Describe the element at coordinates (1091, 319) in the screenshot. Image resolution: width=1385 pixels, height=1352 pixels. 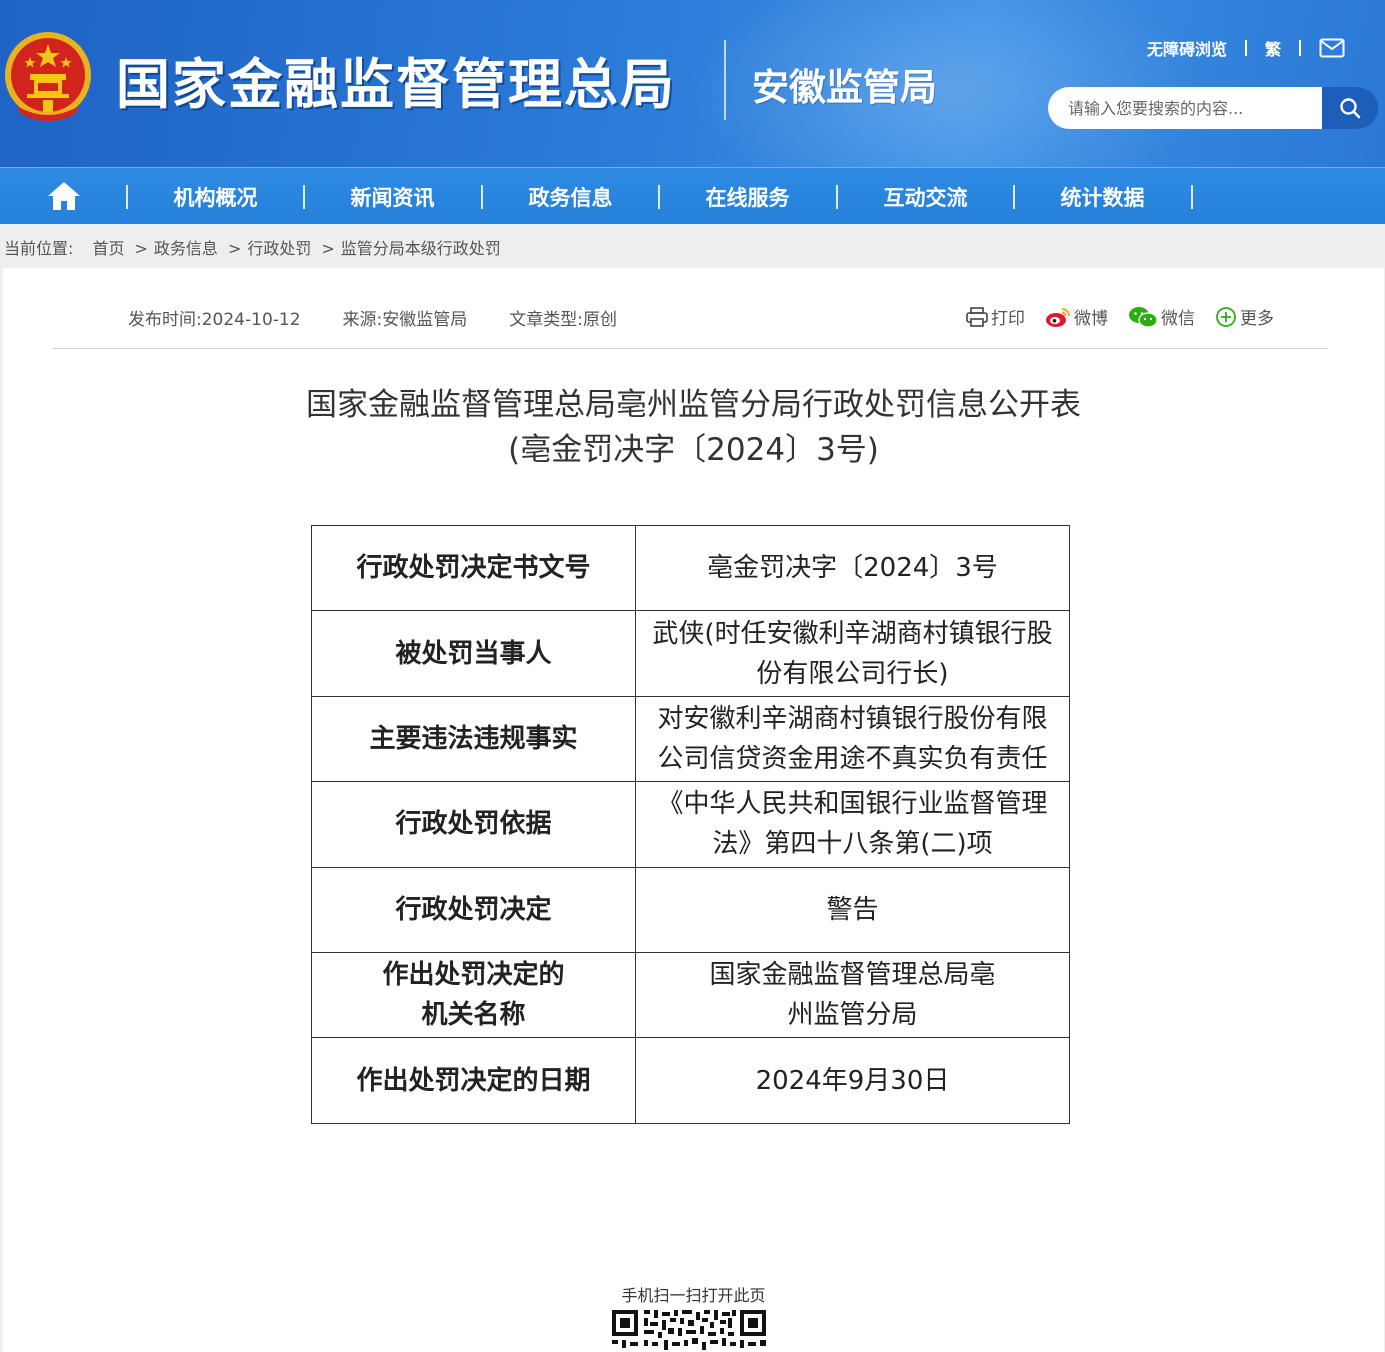
I see `weibo-label: 微博` at that location.